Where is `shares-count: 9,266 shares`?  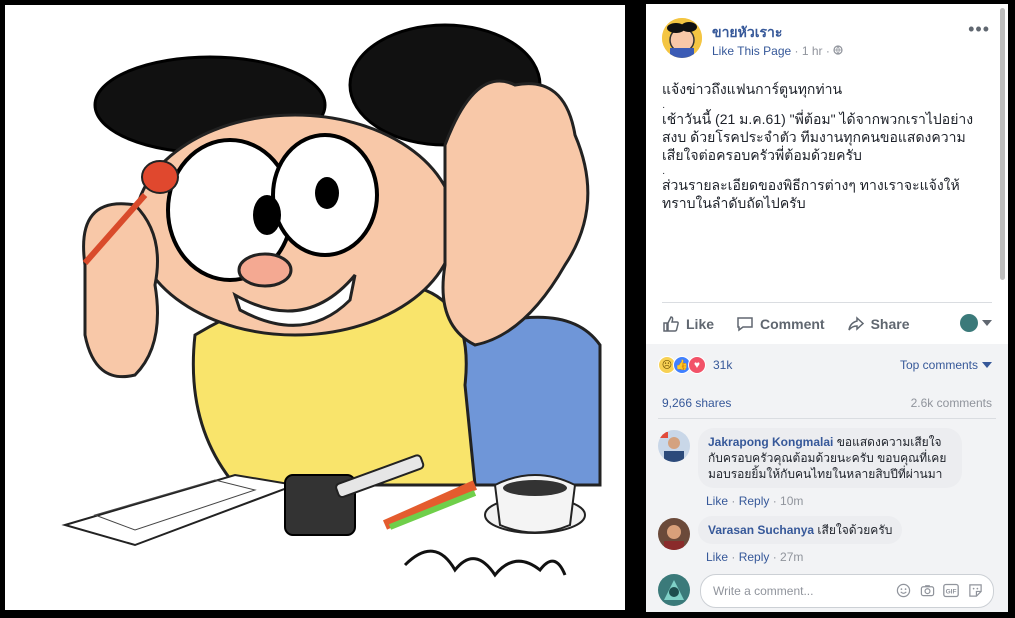 shares-count: 9,266 shares is located at coordinates (696, 403).